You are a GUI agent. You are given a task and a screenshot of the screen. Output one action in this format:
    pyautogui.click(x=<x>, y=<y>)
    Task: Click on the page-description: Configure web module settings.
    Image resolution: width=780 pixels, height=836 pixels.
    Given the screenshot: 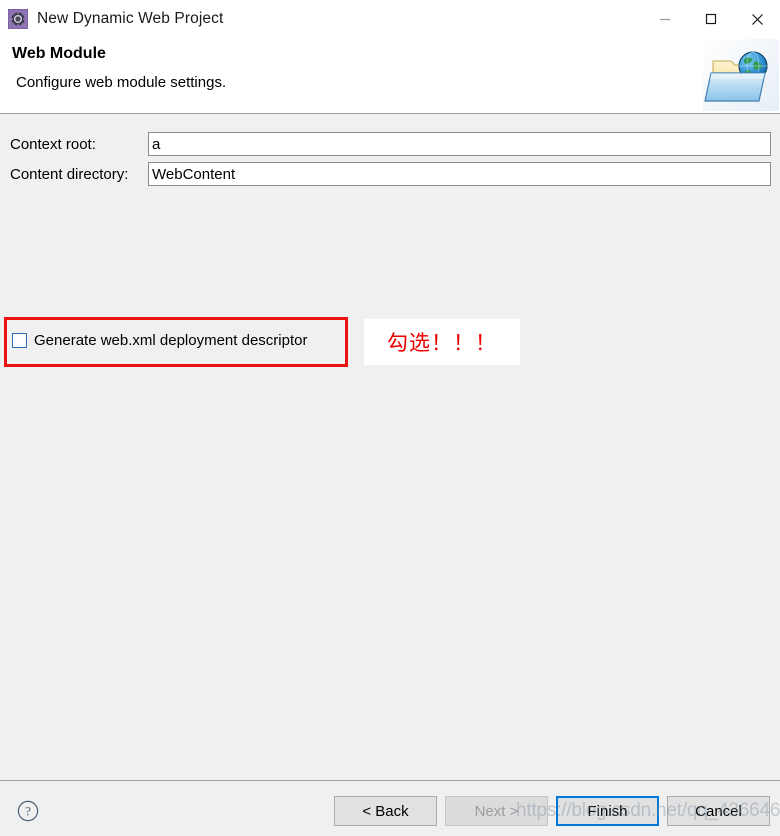 What is the action you would take?
    pyautogui.click(x=121, y=82)
    